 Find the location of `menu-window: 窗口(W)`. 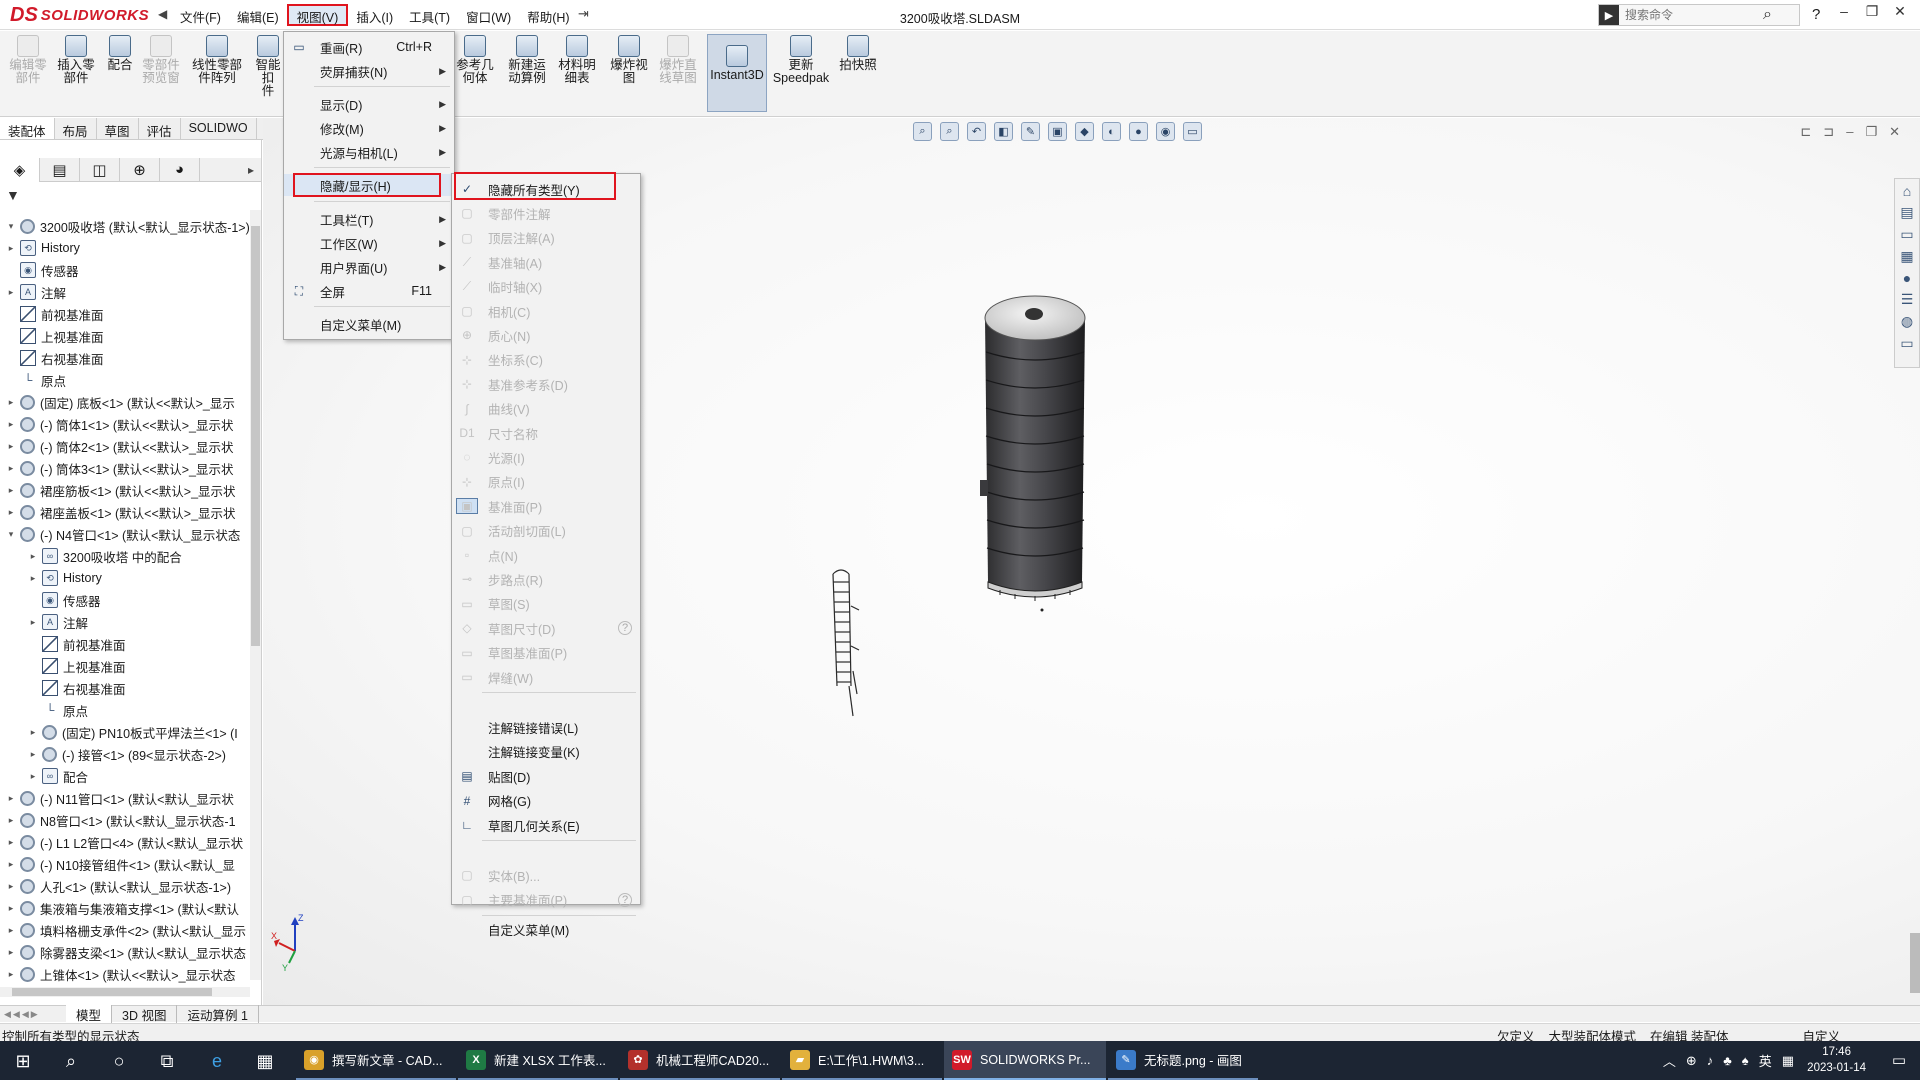

menu-window: 窗口(W) is located at coordinates (488, 15).